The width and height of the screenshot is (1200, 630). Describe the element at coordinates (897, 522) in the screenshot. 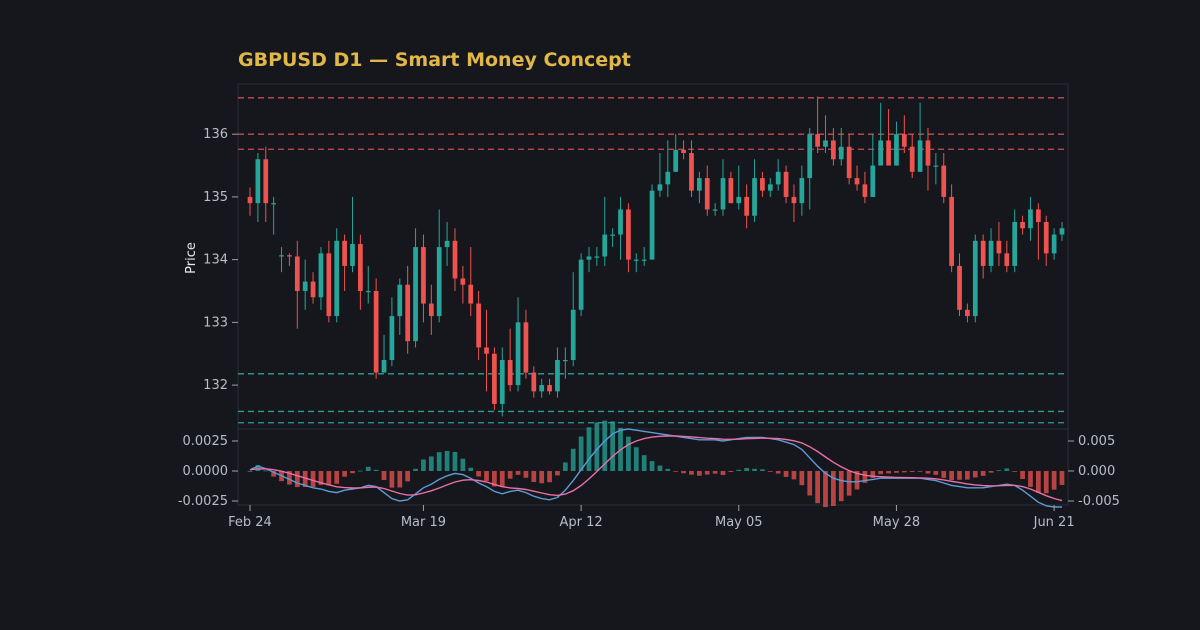

I see `date-tick-label: May 28` at that location.